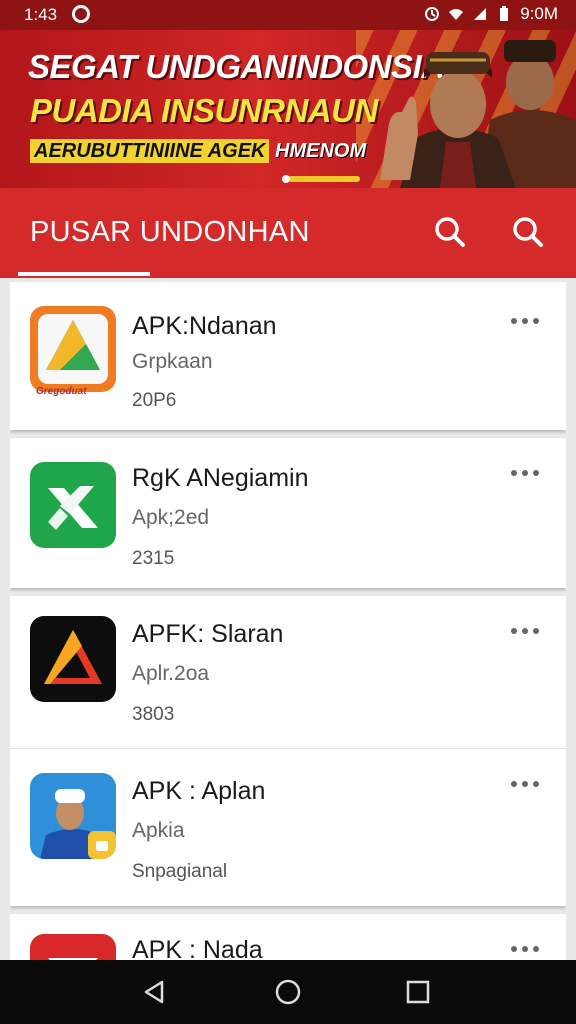 This screenshot has height=1024, width=576. Describe the element at coordinates (220, 478) in the screenshot. I see `app-name: RgK ANegiamin` at that location.